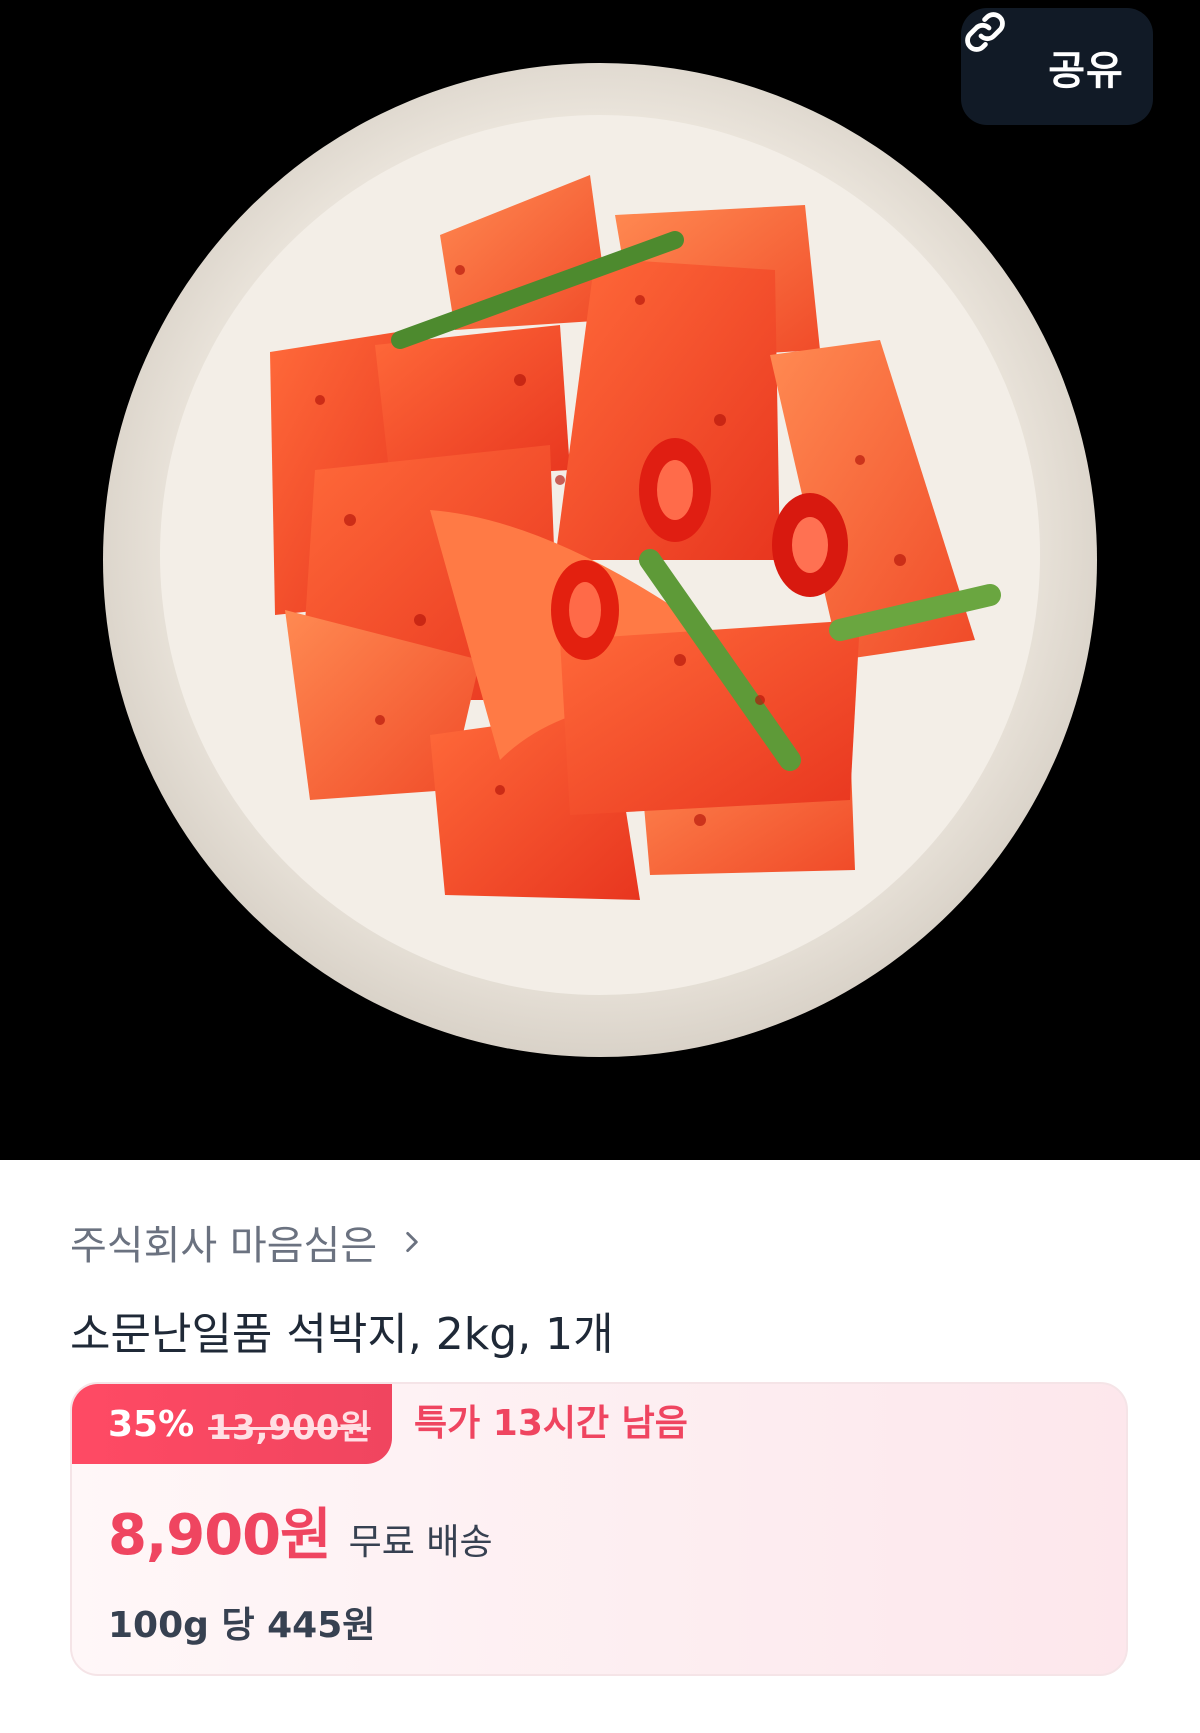 This screenshot has height=1733, width=1200. Describe the element at coordinates (289, 1427) in the screenshot. I see `original-price: 13,900원` at that location.